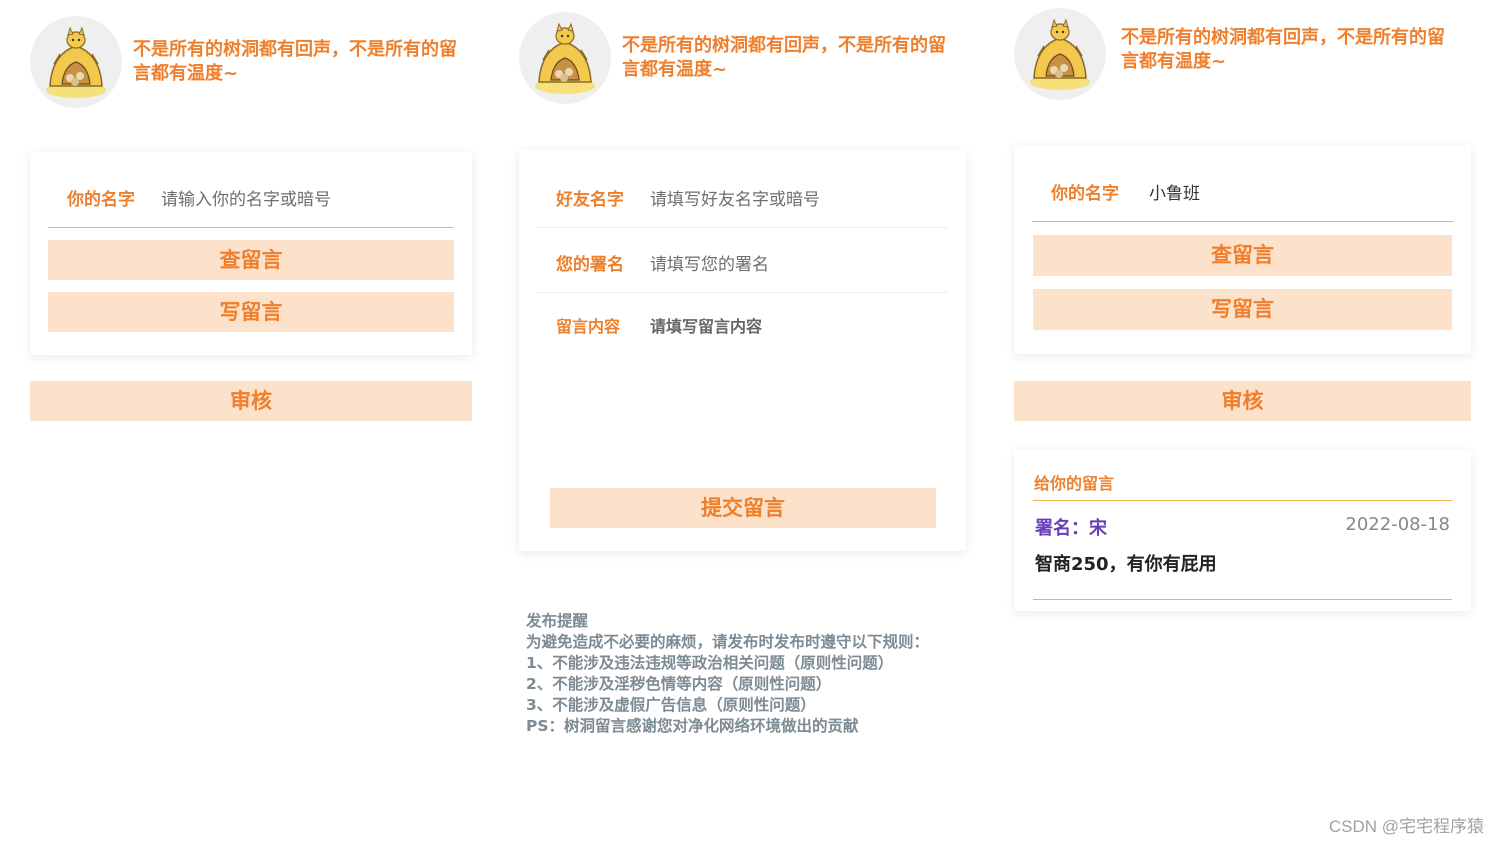 Image resolution: width=1500 pixels, height=843 pixels. Describe the element at coordinates (557, 621) in the screenshot. I see `notice-title: 发布提醒` at that location.